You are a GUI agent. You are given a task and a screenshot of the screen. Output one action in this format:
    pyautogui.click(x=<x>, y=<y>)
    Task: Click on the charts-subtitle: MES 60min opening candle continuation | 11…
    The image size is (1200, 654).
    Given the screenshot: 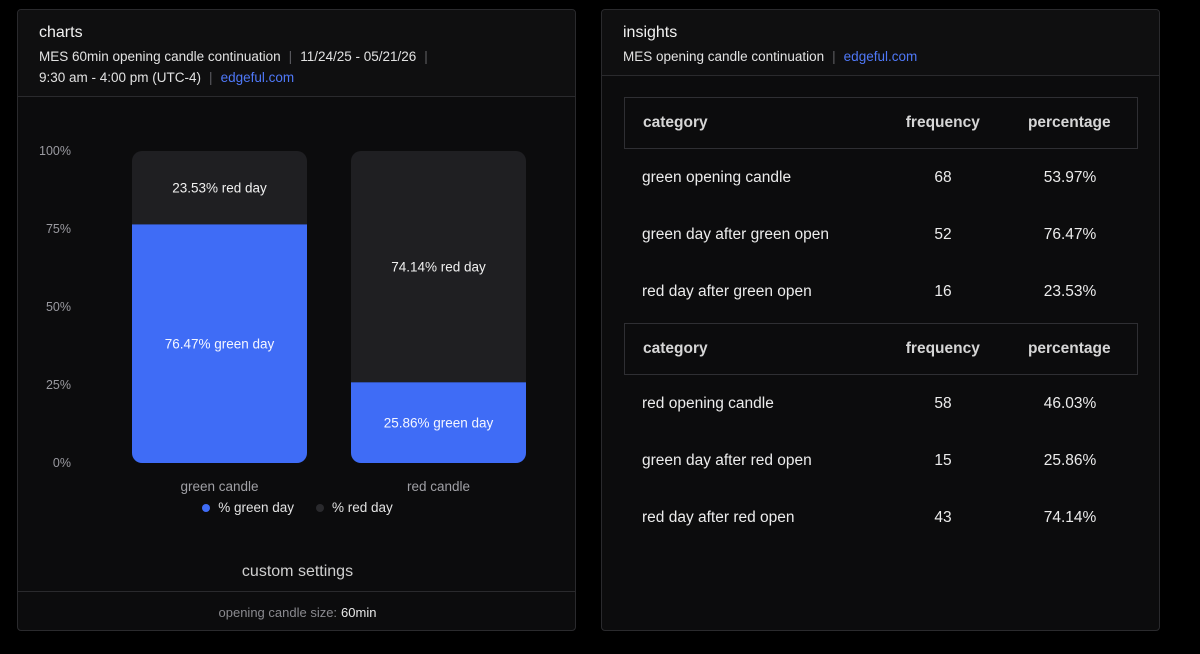 What is the action you would take?
    pyautogui.click(x=233, y=67)
    